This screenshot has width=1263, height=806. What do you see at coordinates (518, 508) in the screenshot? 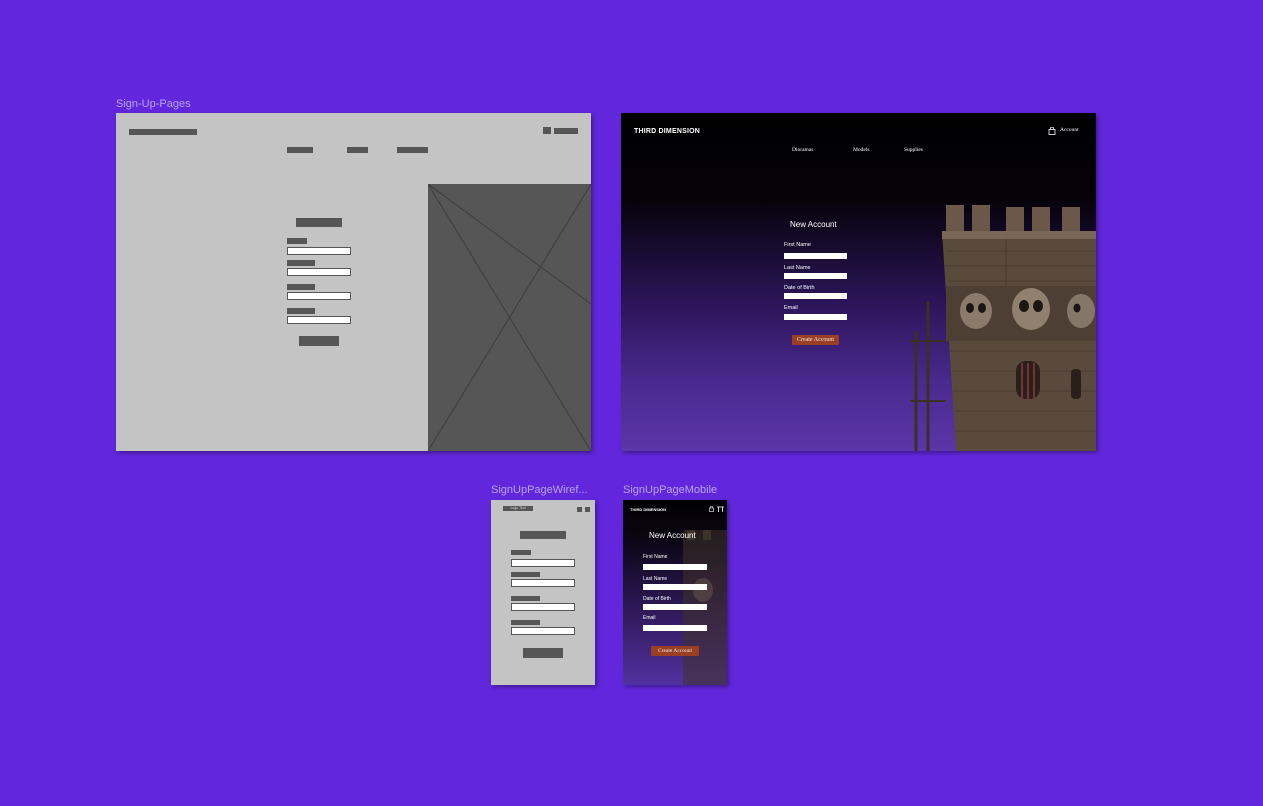
I see `wfm-logo-block: Logo Text` at bounding box center [518, 508].